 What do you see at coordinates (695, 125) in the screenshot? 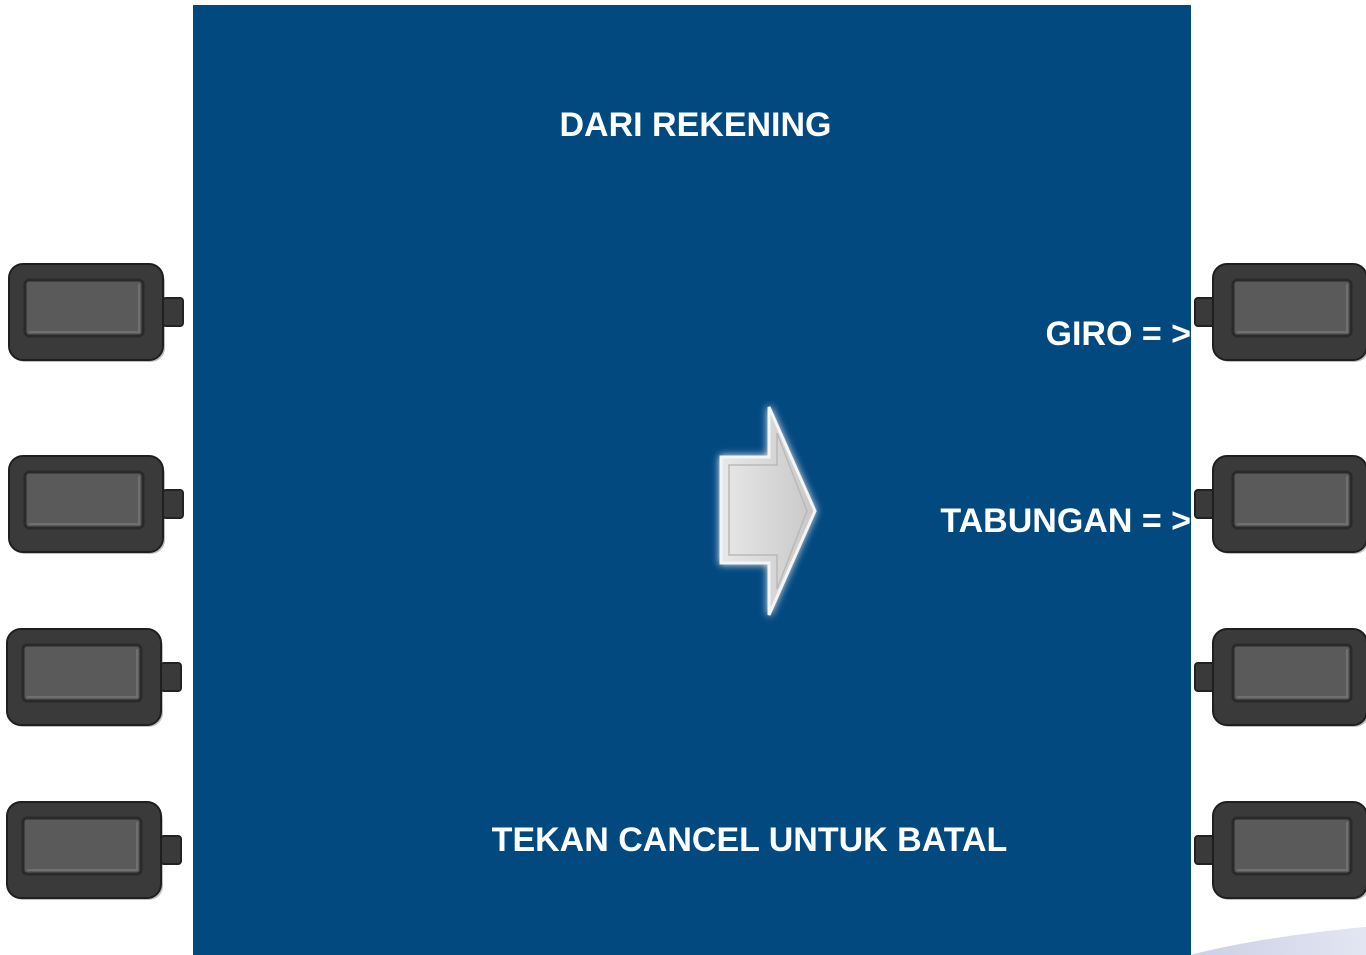
I see `screen-title: DARI REKENING` at bounding box center [695, 125].